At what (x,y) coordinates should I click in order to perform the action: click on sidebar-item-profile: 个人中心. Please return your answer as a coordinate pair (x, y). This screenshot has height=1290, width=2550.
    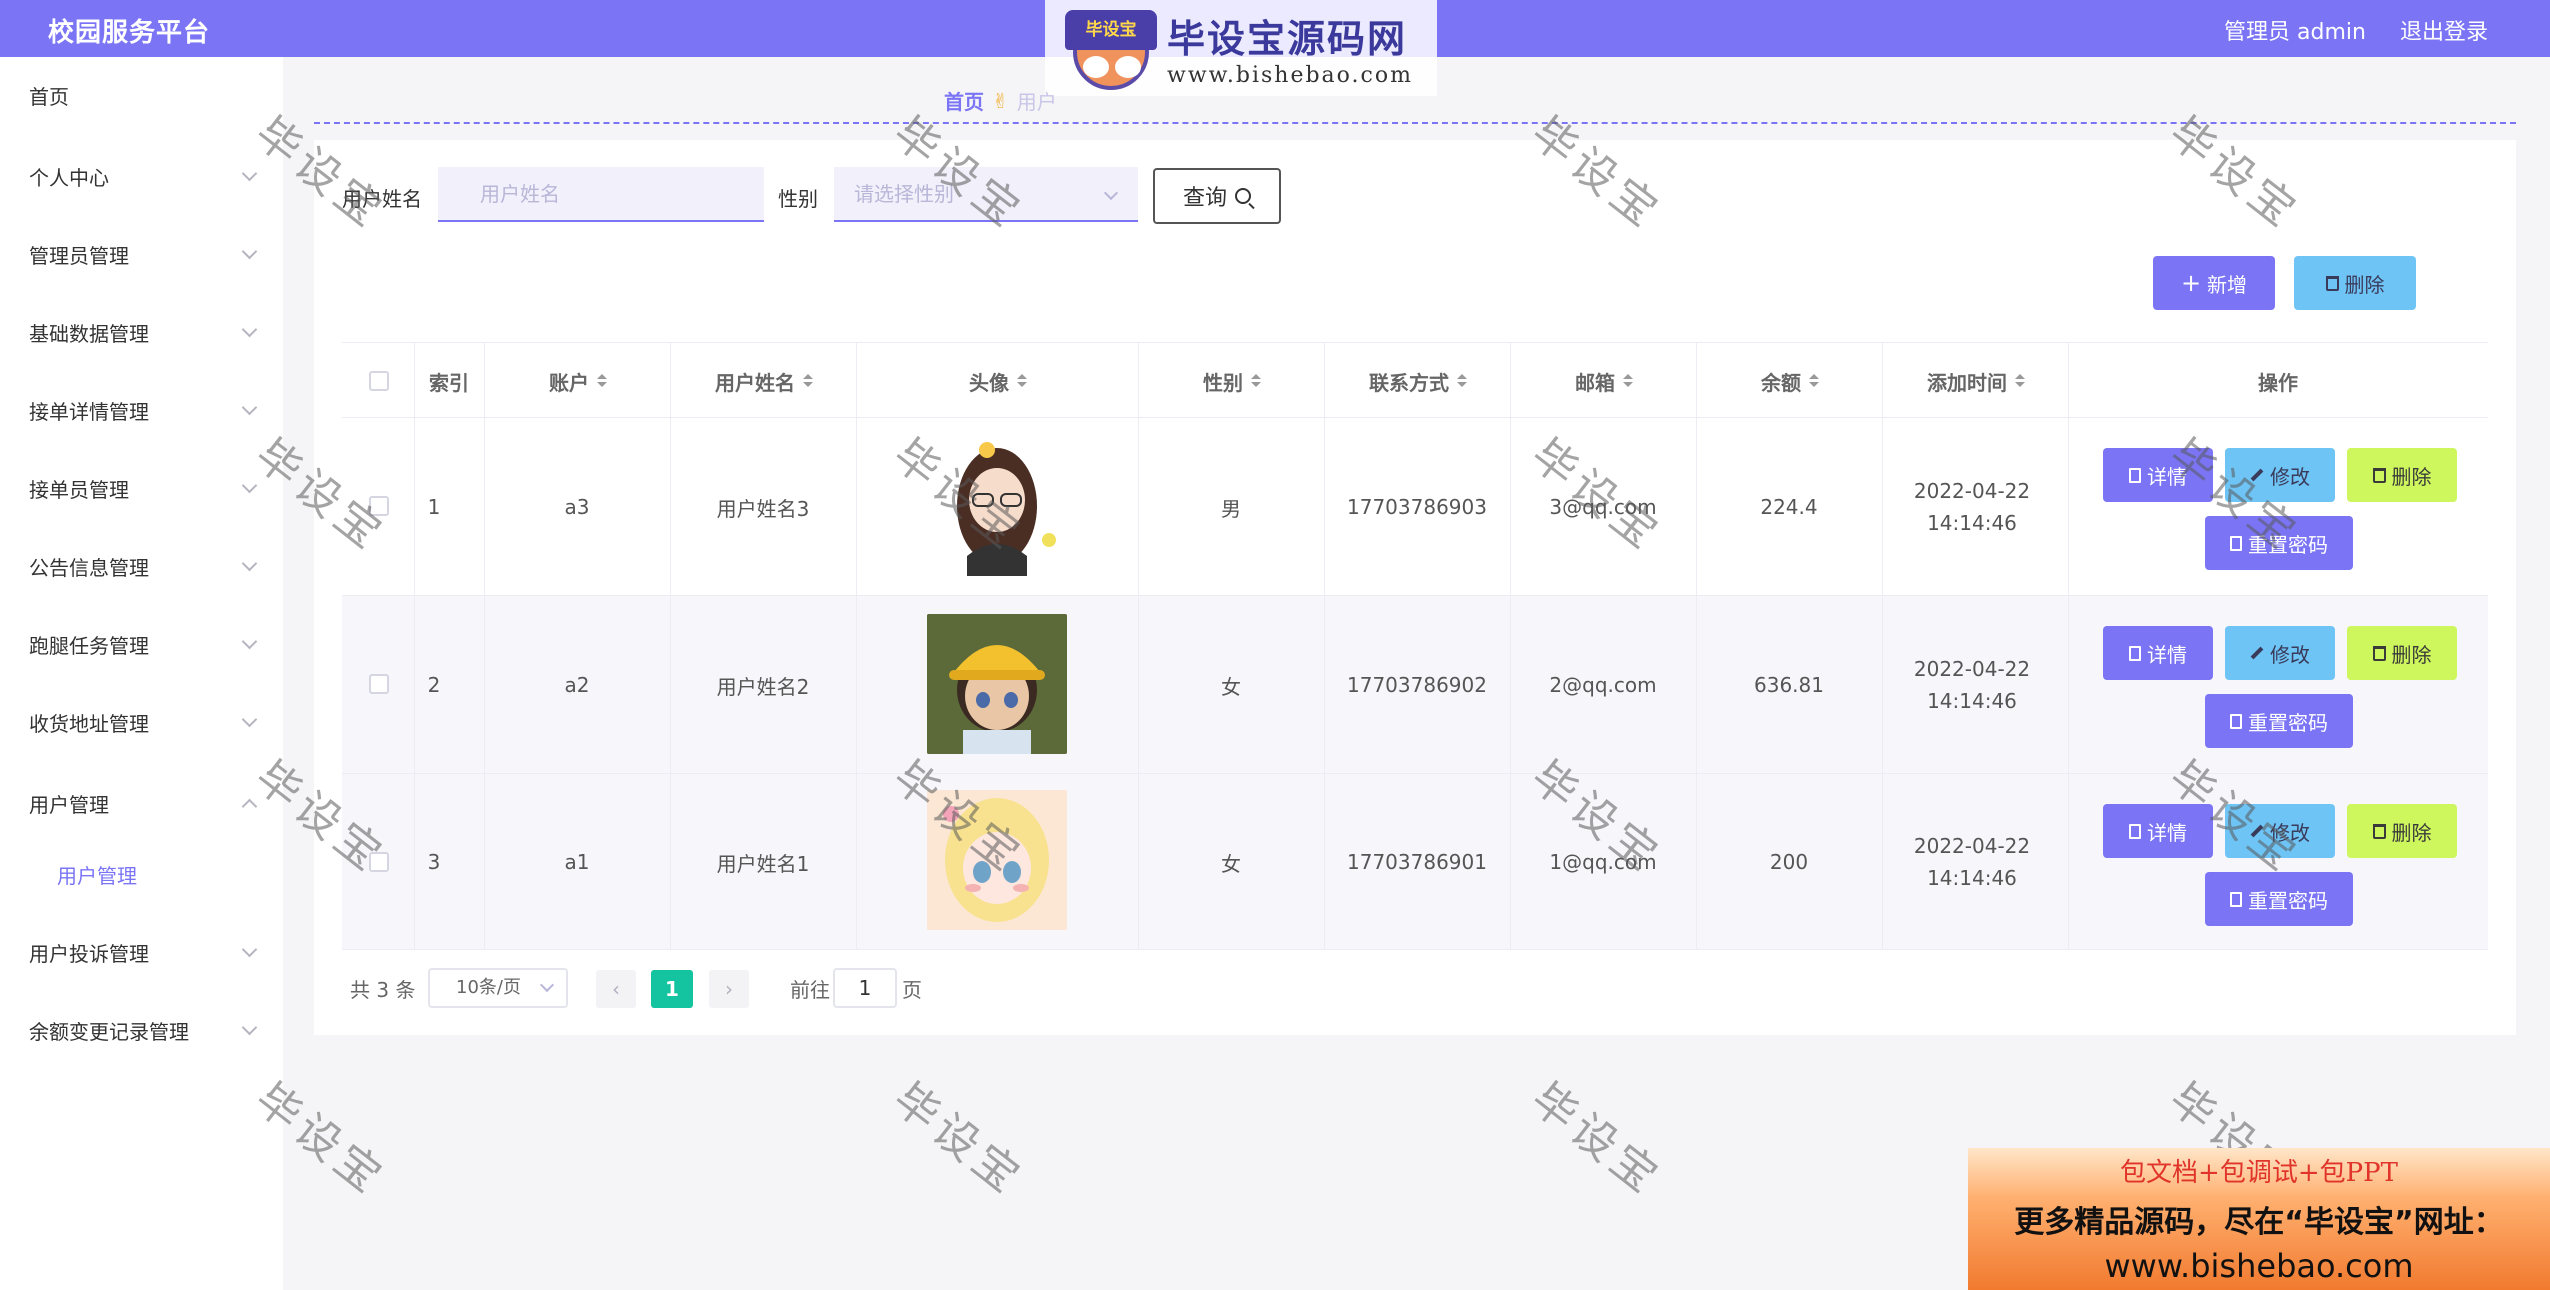
    Looking at the image, I should click on (141, 176).